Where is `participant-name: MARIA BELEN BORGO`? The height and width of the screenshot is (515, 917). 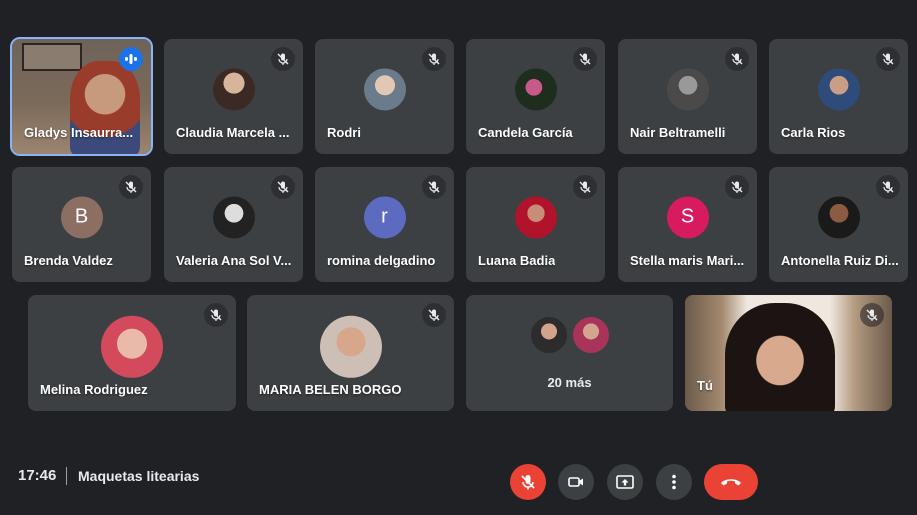 participant-name: MARIA BELEN BORGO is located at coordinates (330, 389).